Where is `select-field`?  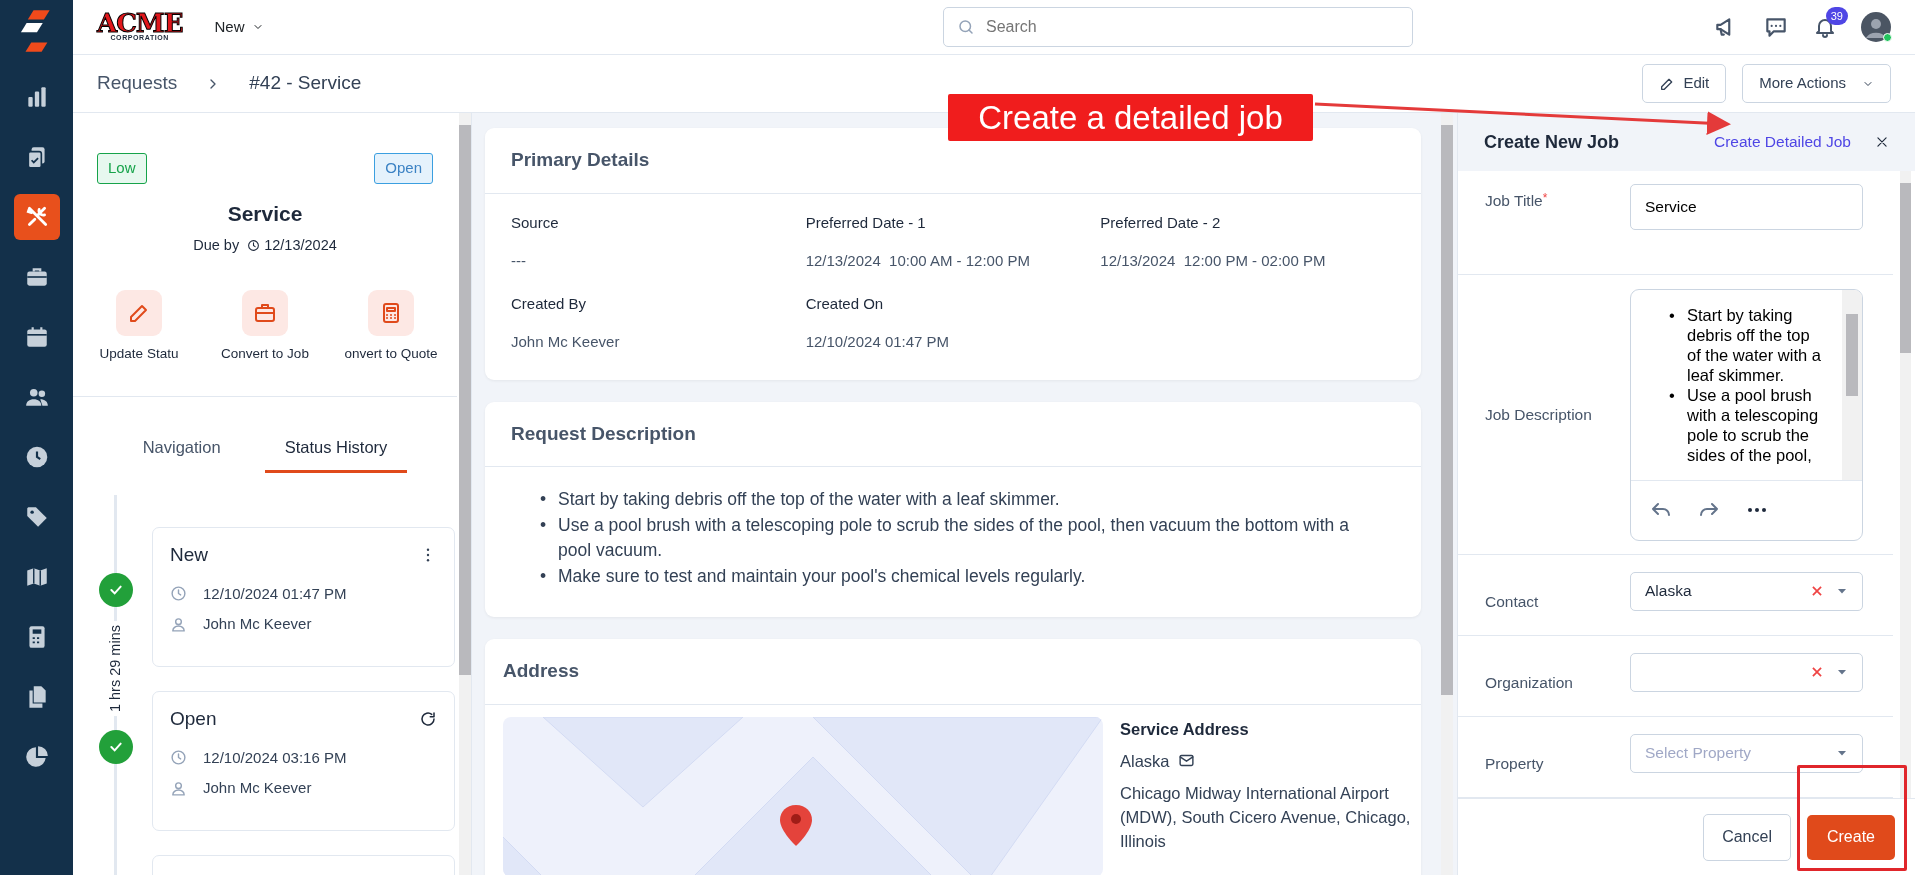
select-field is located at coordinates (1746, 672).